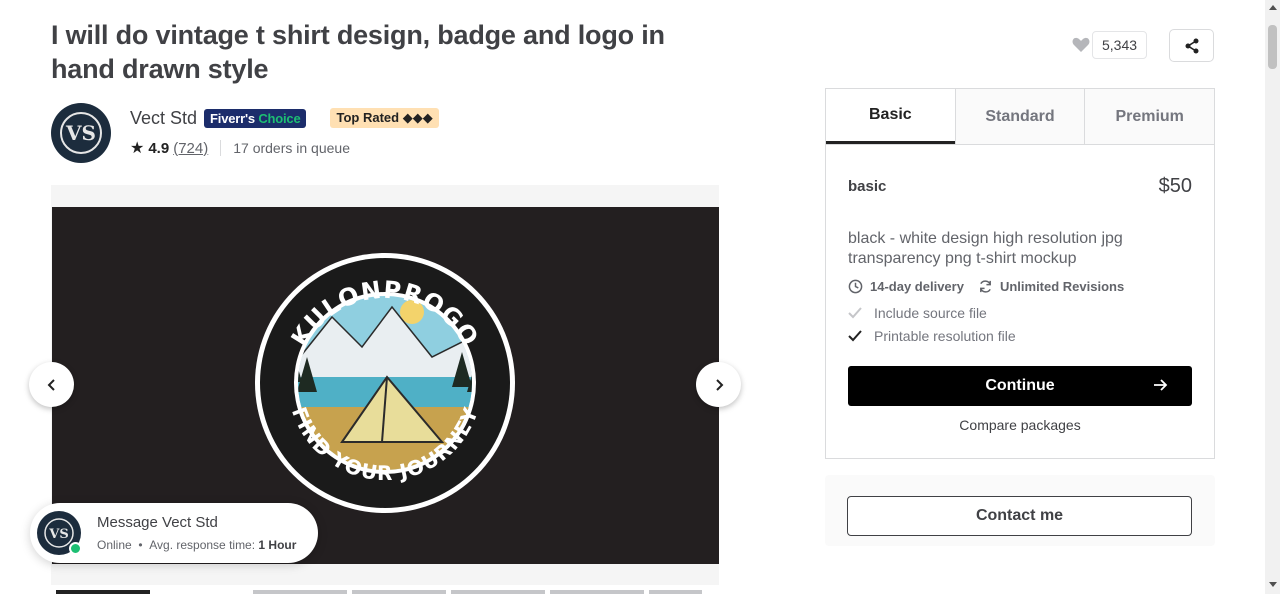  Describe the element at coordinates (985, 286) in the screenshot. I see `refresh-icon` at that location.